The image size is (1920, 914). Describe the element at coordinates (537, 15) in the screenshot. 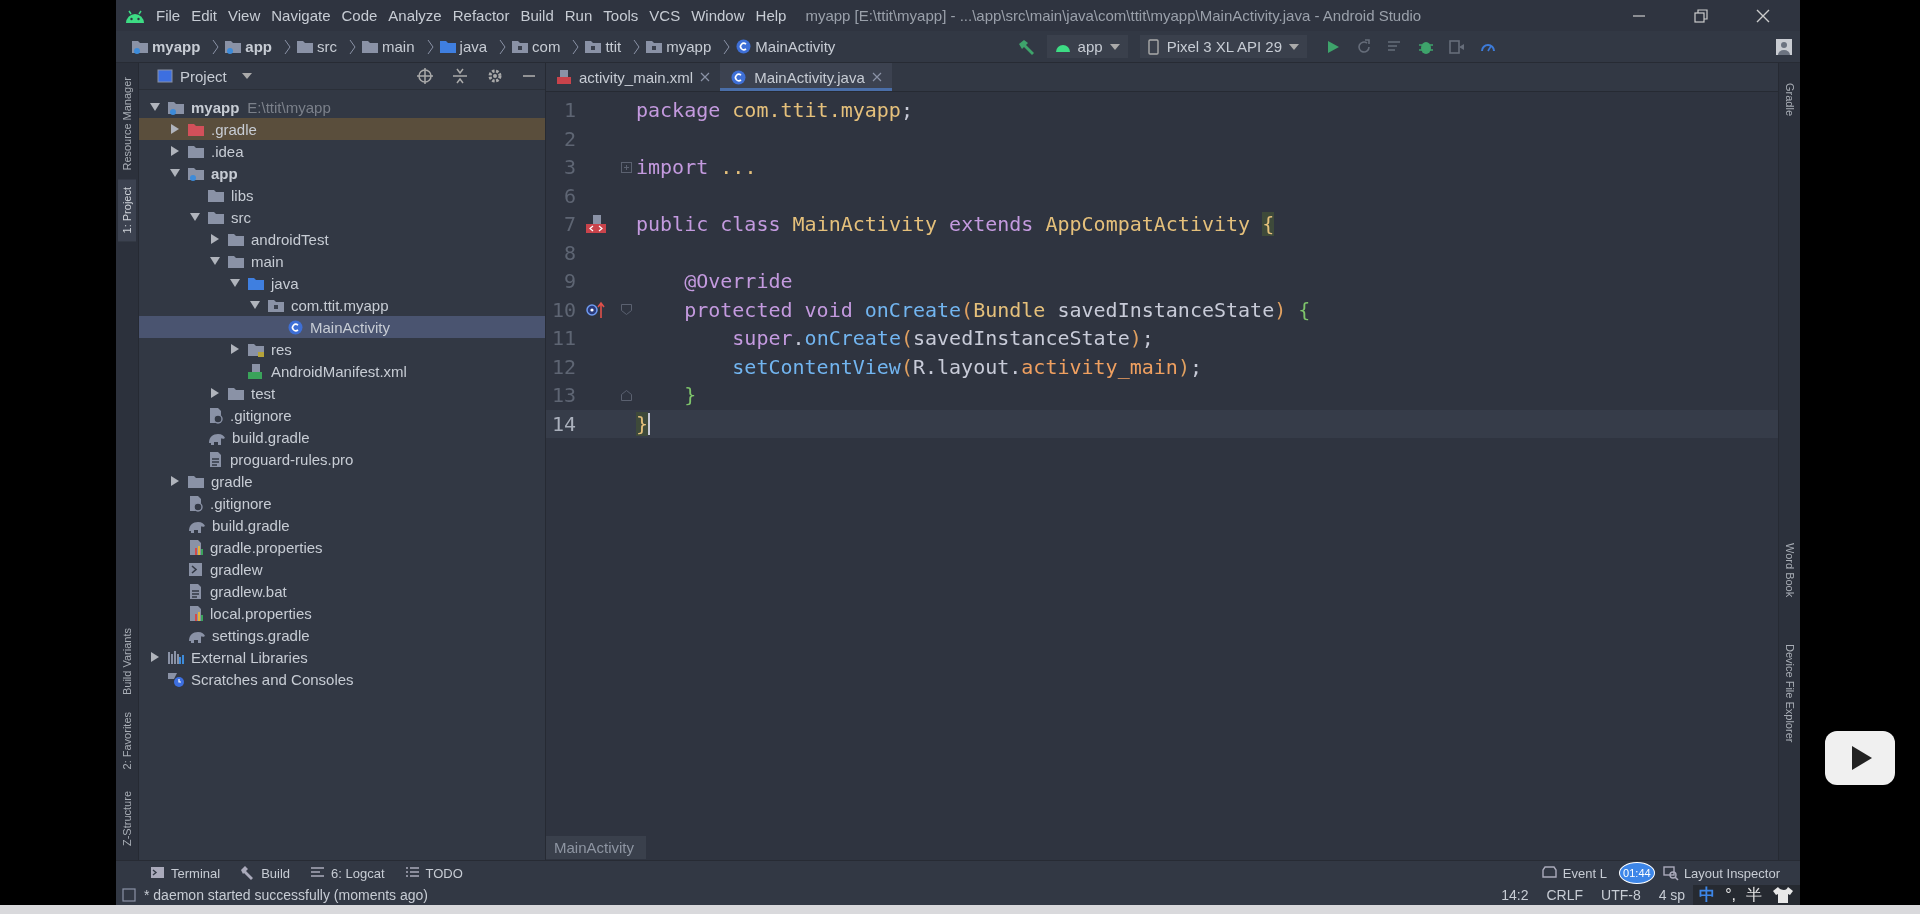

I see `menu-item: Build` at that location.